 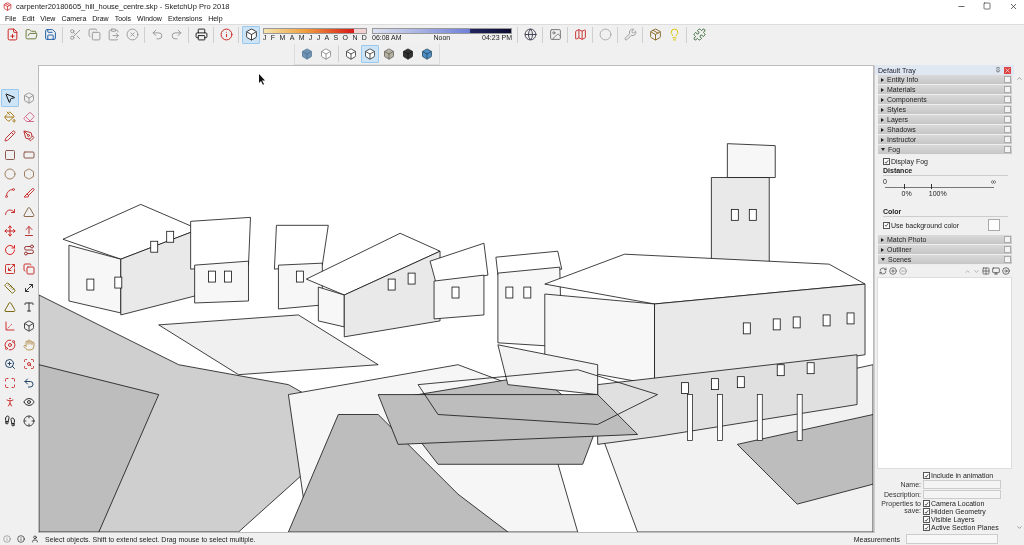 What do you see at coordinates (28, 231) in the screenshot?
I see `push-pull-icon` at bounding box center [28, 231].